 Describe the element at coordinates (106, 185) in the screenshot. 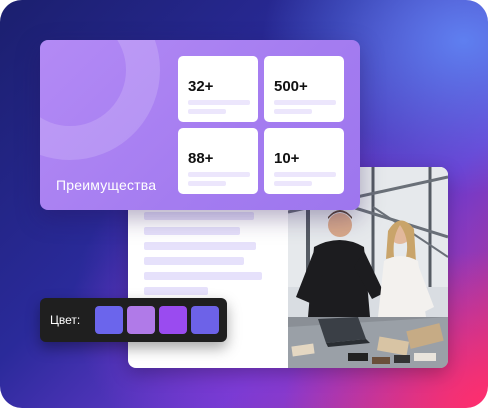

I see `advantages-title: Преимущества` at that location.